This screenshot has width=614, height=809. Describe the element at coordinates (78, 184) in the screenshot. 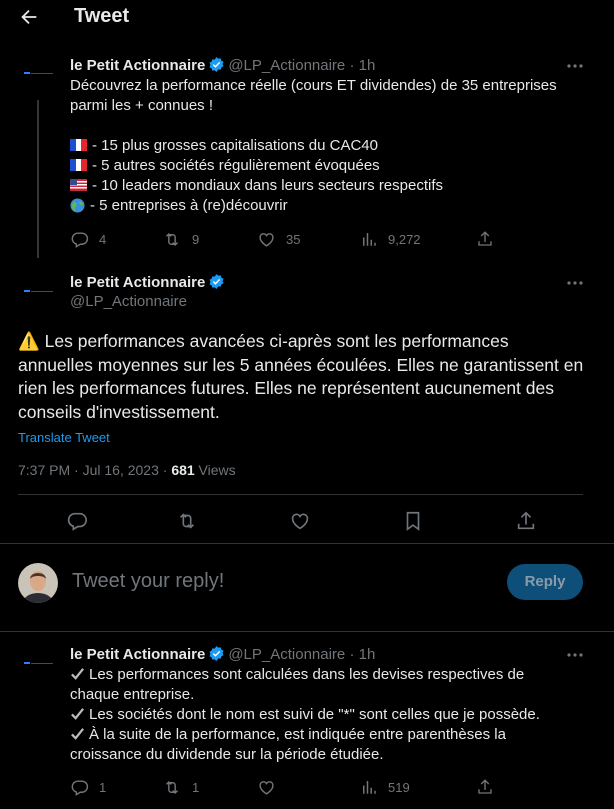

I see `usa-flag-icon` at that location.